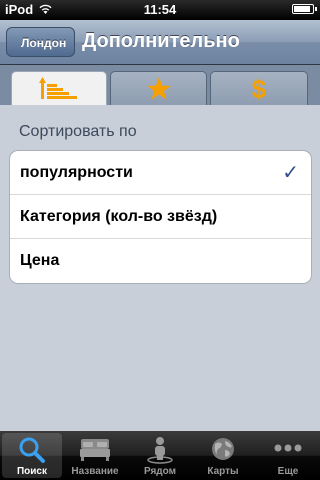 This screenshot has width=320, height=480. I want to click on battery-icon, so click(304, 9).